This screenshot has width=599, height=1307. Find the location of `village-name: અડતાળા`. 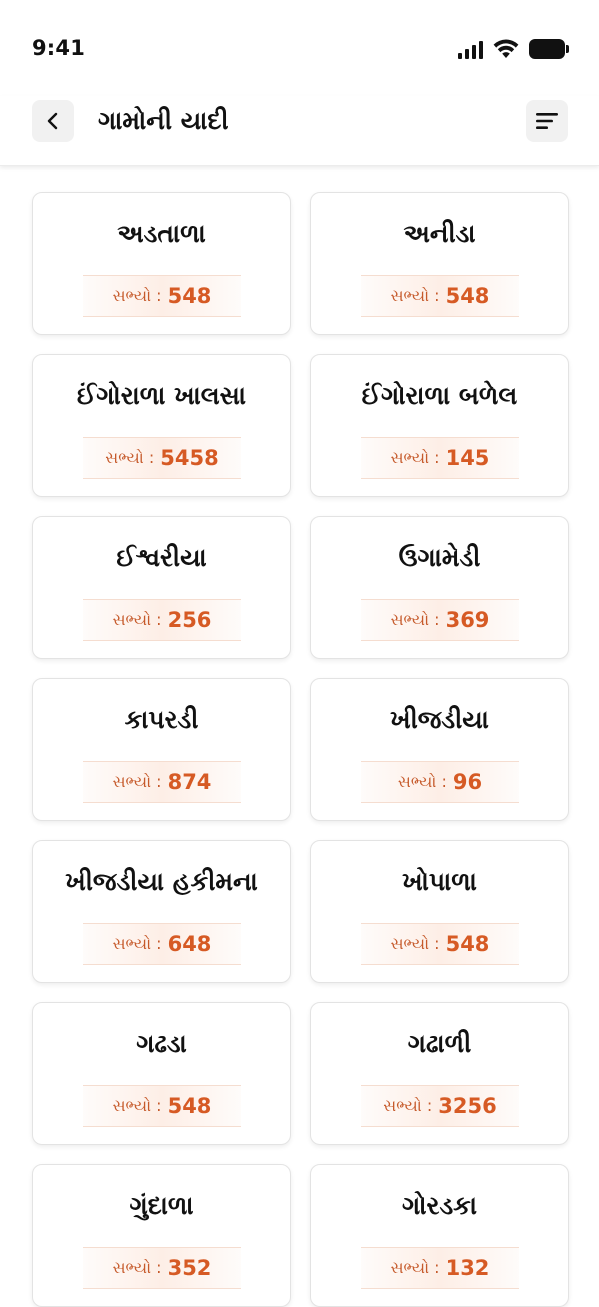

village-name: અડતાળા is located at coordinates (161, 233).